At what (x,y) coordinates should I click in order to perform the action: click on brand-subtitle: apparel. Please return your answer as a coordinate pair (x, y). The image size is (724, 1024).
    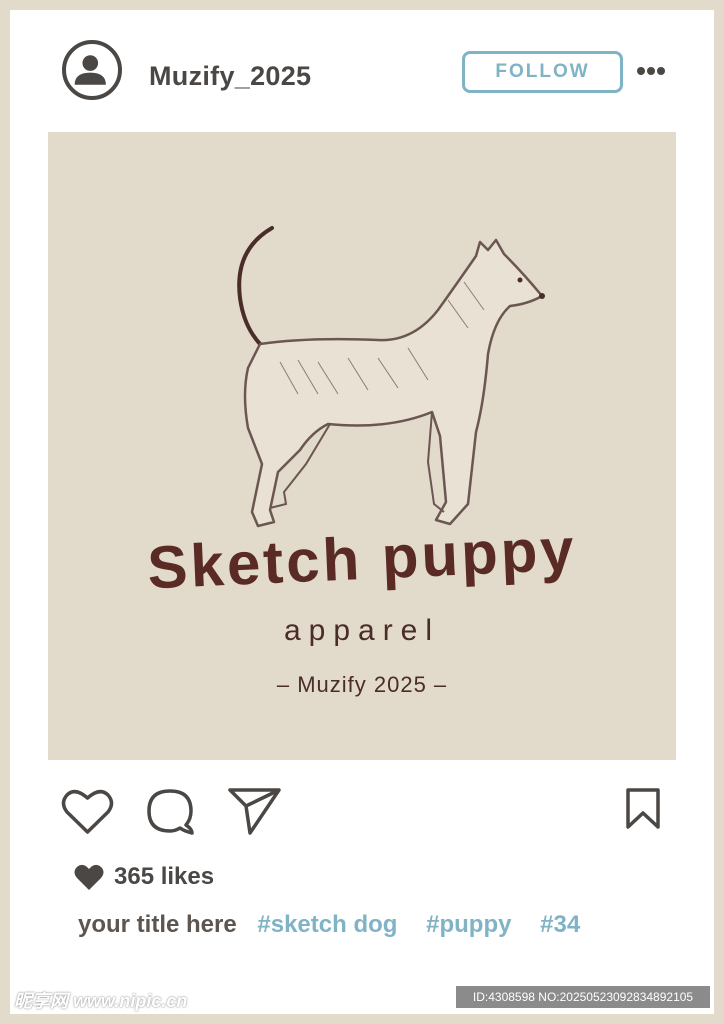
    Looking at the image, I should click on (362, 630).